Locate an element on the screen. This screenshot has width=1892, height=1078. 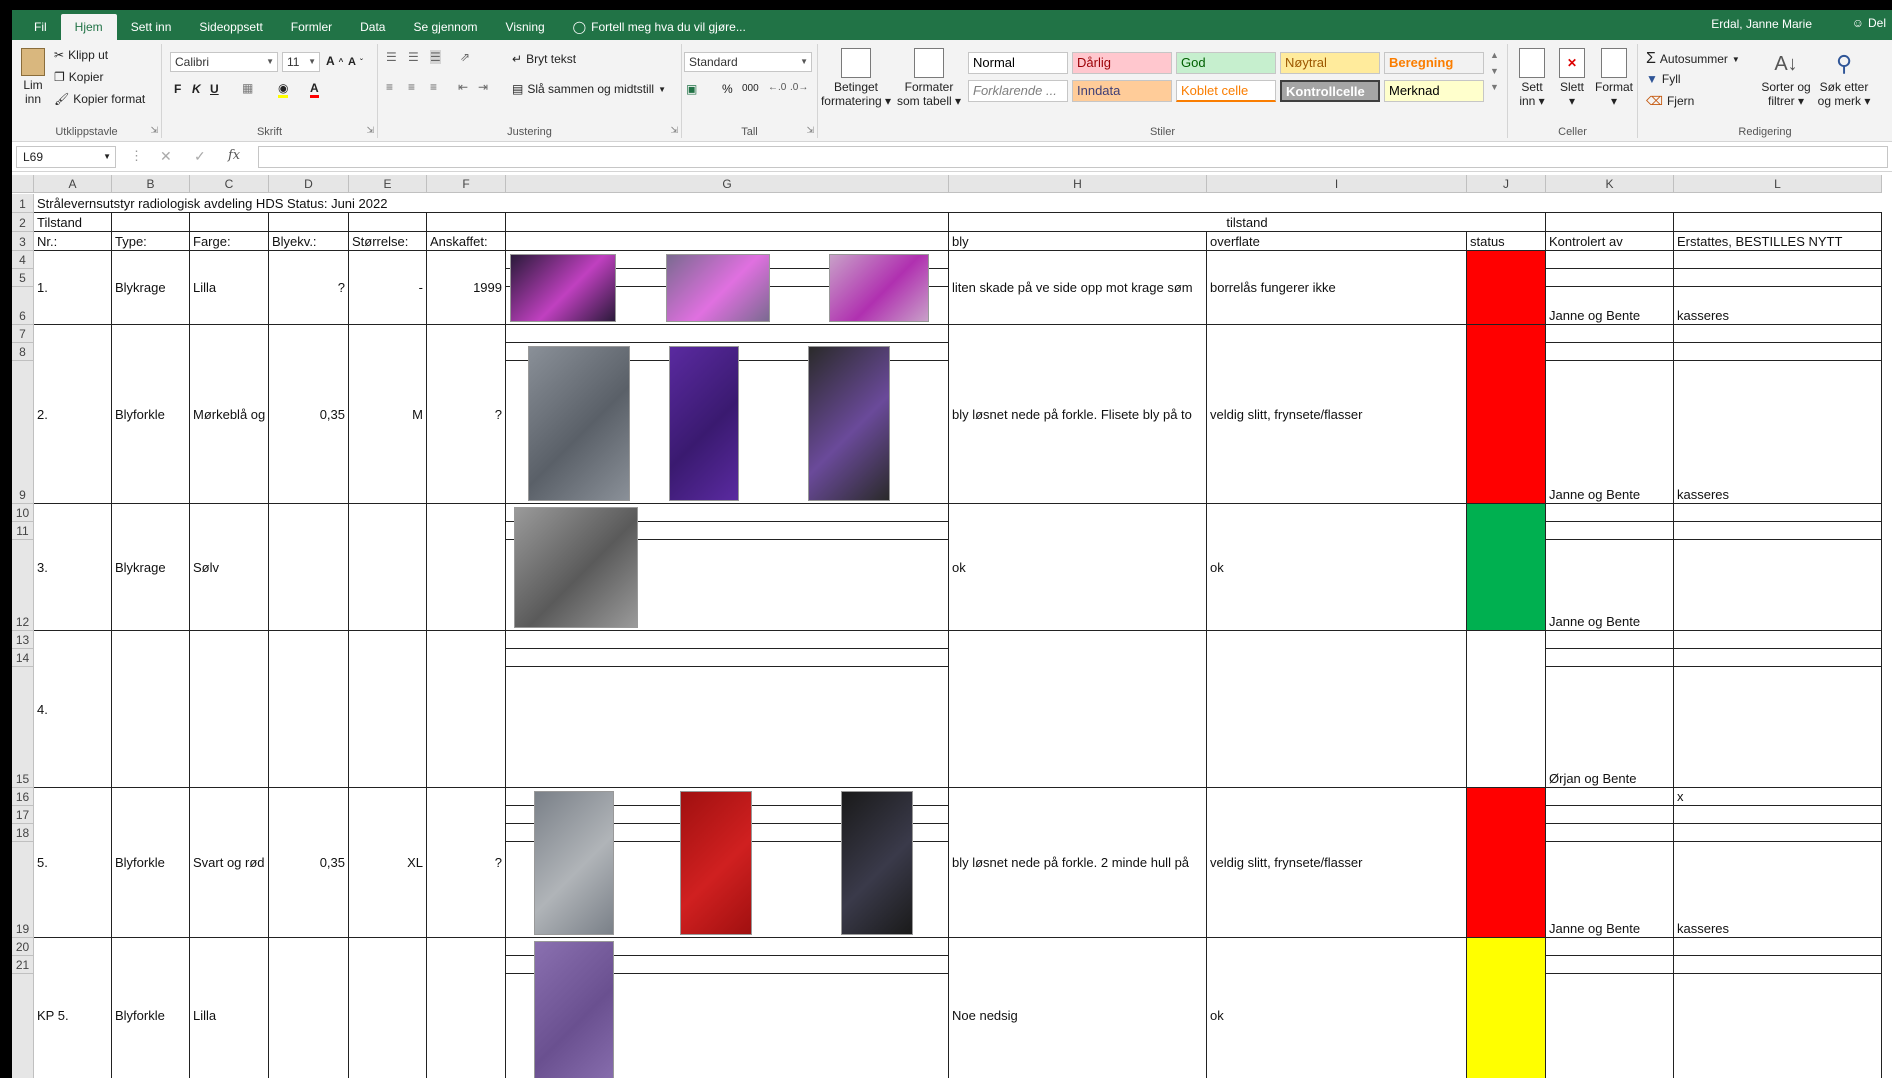
item-nr-cell: 2. is located at coordinates (73, 414).